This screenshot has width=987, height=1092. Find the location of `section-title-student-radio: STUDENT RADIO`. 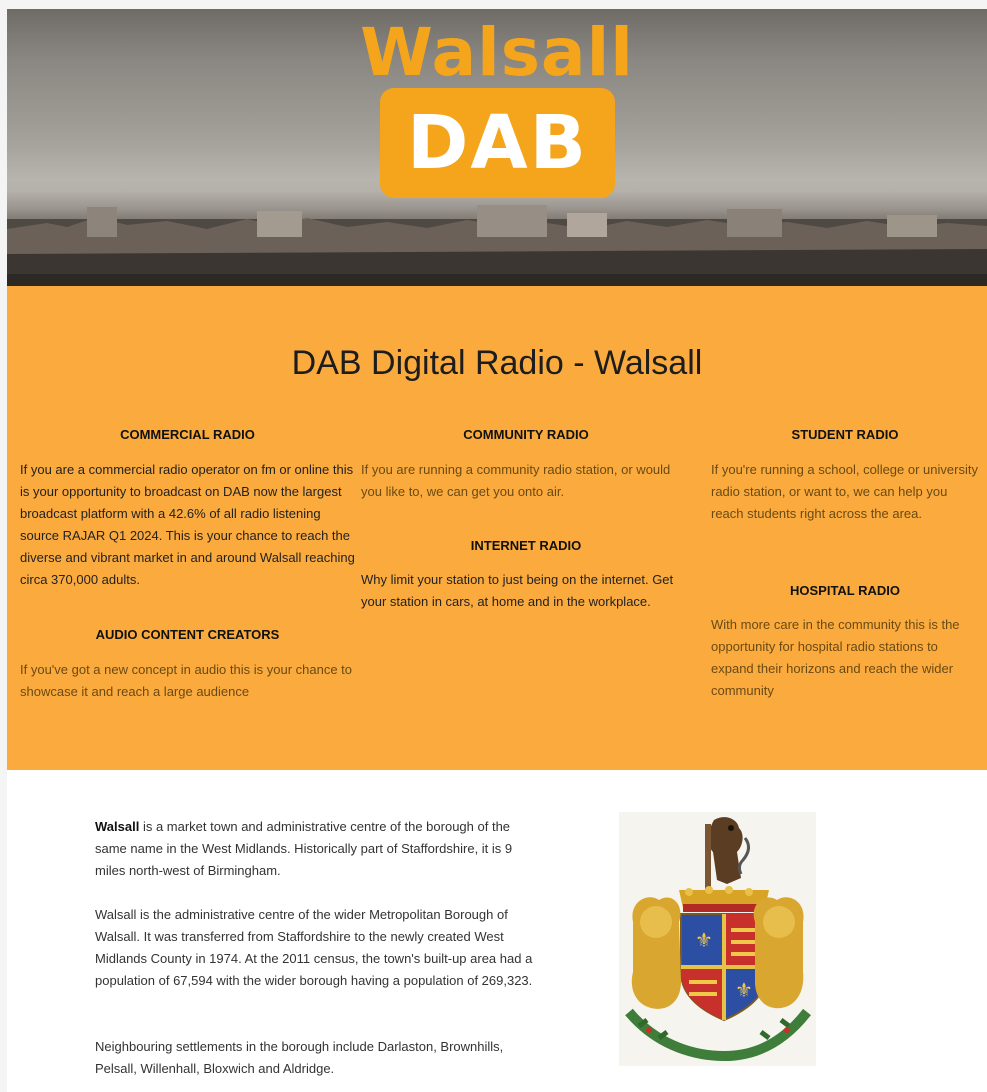

section-title-student-radio: STUDENT RADIO is located at coordinates (845, 434).